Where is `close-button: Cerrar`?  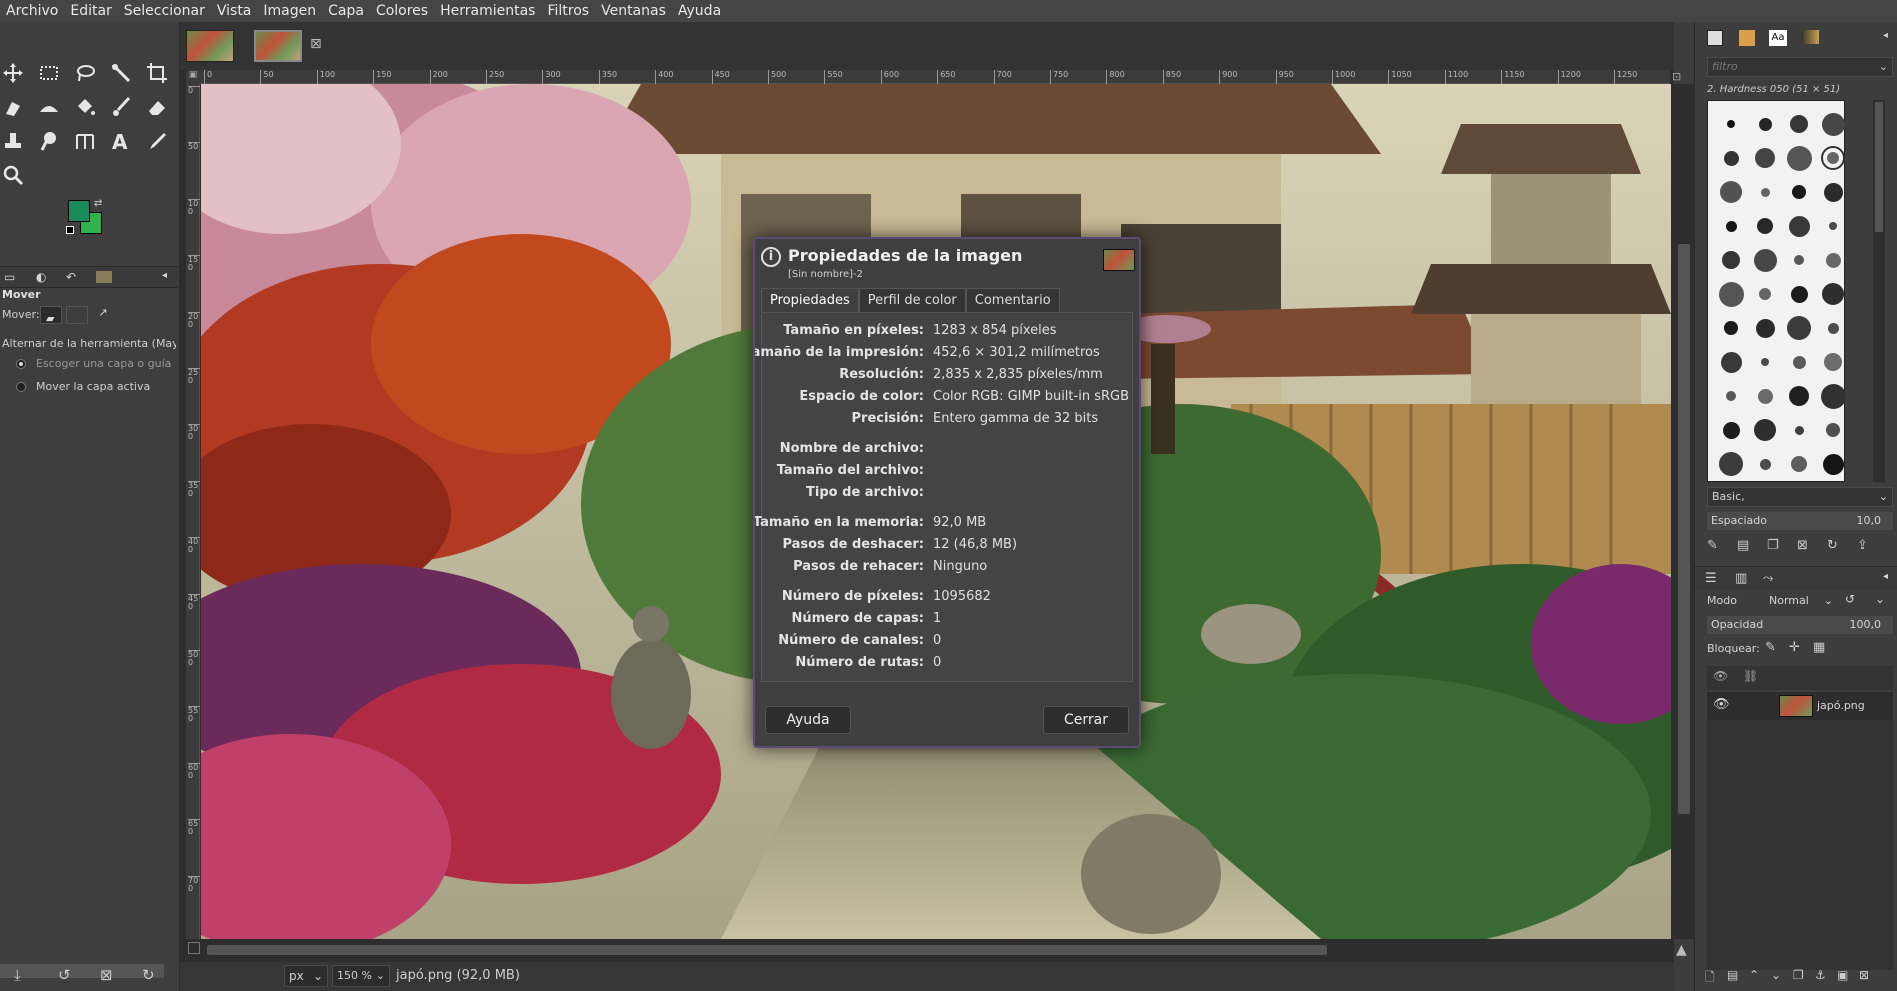 close-button: Cerrar is located at coordinates (1086, 720).